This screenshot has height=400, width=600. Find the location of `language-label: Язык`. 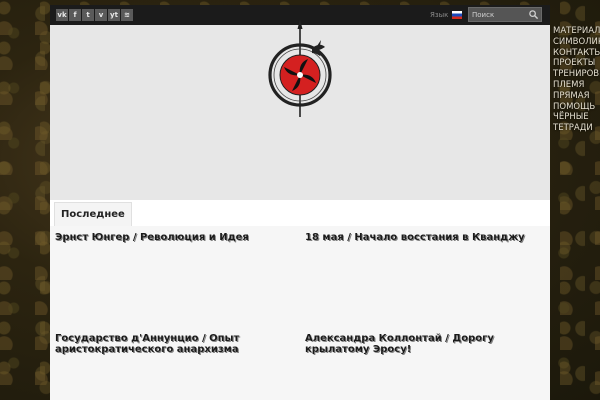

language-label: Язык is located at coordinates (439, 15).